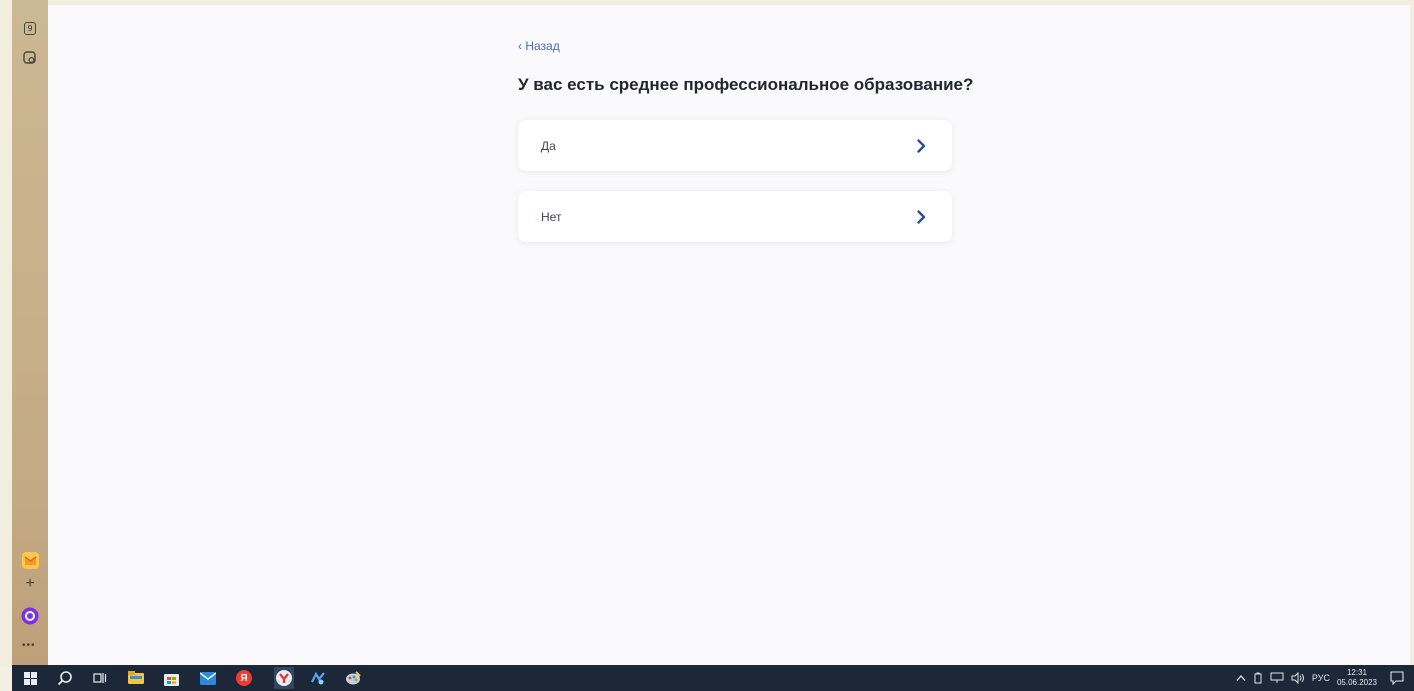 This screenshot has height=691, width=1414. I want to click on taskbar-yandex-browser, so click(284, 678).